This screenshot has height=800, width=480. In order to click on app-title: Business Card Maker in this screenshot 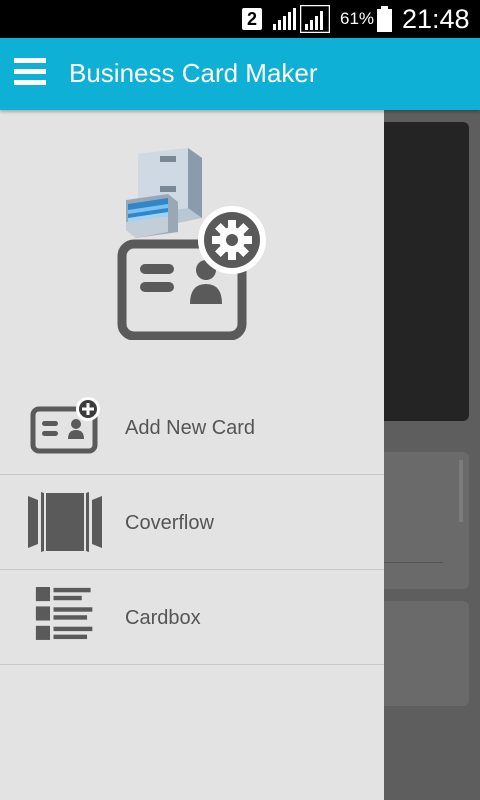, I will do `click(193, 73)`.